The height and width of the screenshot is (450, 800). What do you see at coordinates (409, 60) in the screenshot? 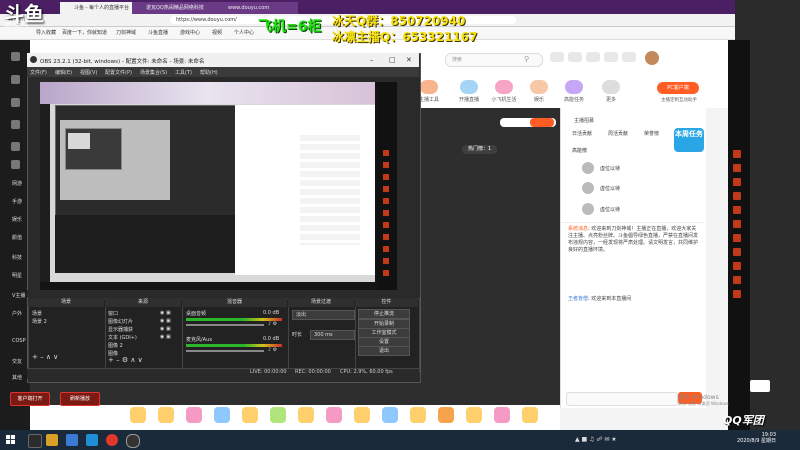
I see `close-icon: ✕` at bounding box center [409, 60].